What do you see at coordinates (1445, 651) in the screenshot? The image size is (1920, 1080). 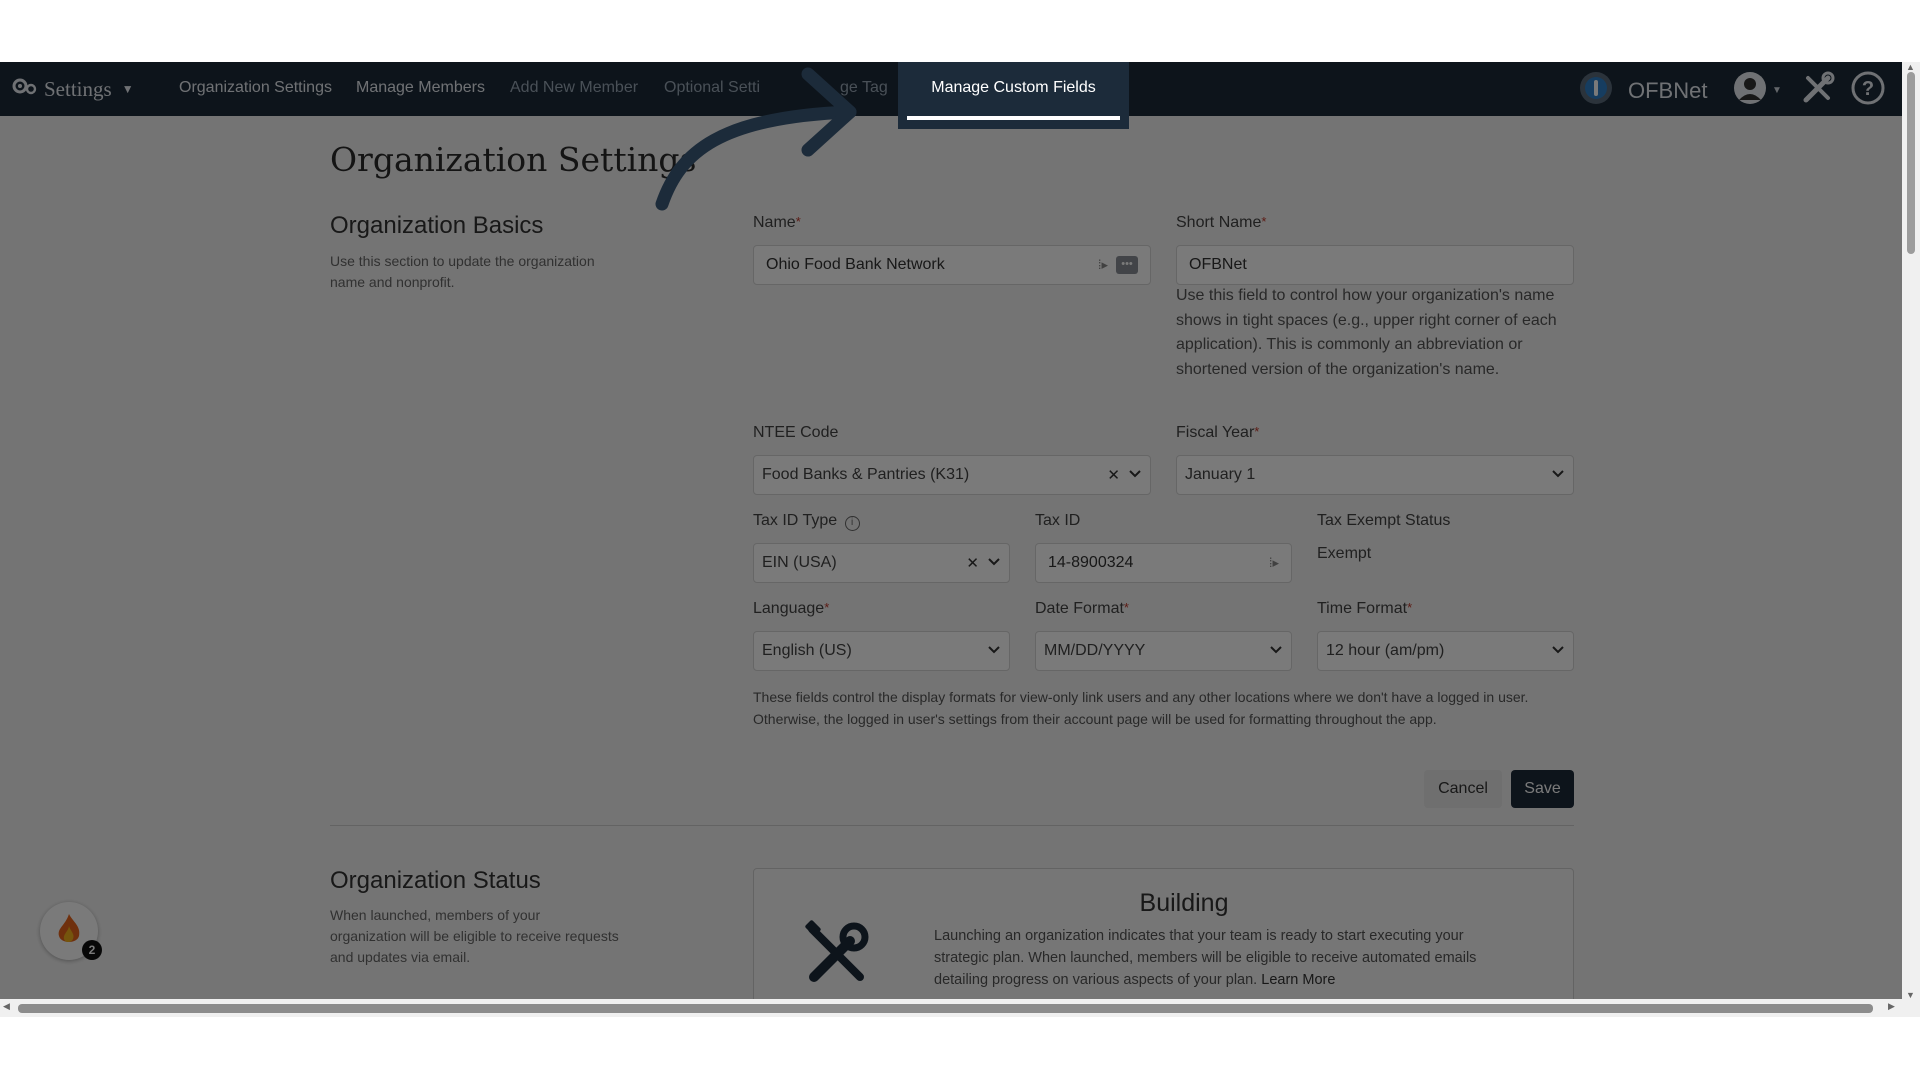 I see `time-format-select: 12 hour (am/pm)` at bounding box center [1445, 651].